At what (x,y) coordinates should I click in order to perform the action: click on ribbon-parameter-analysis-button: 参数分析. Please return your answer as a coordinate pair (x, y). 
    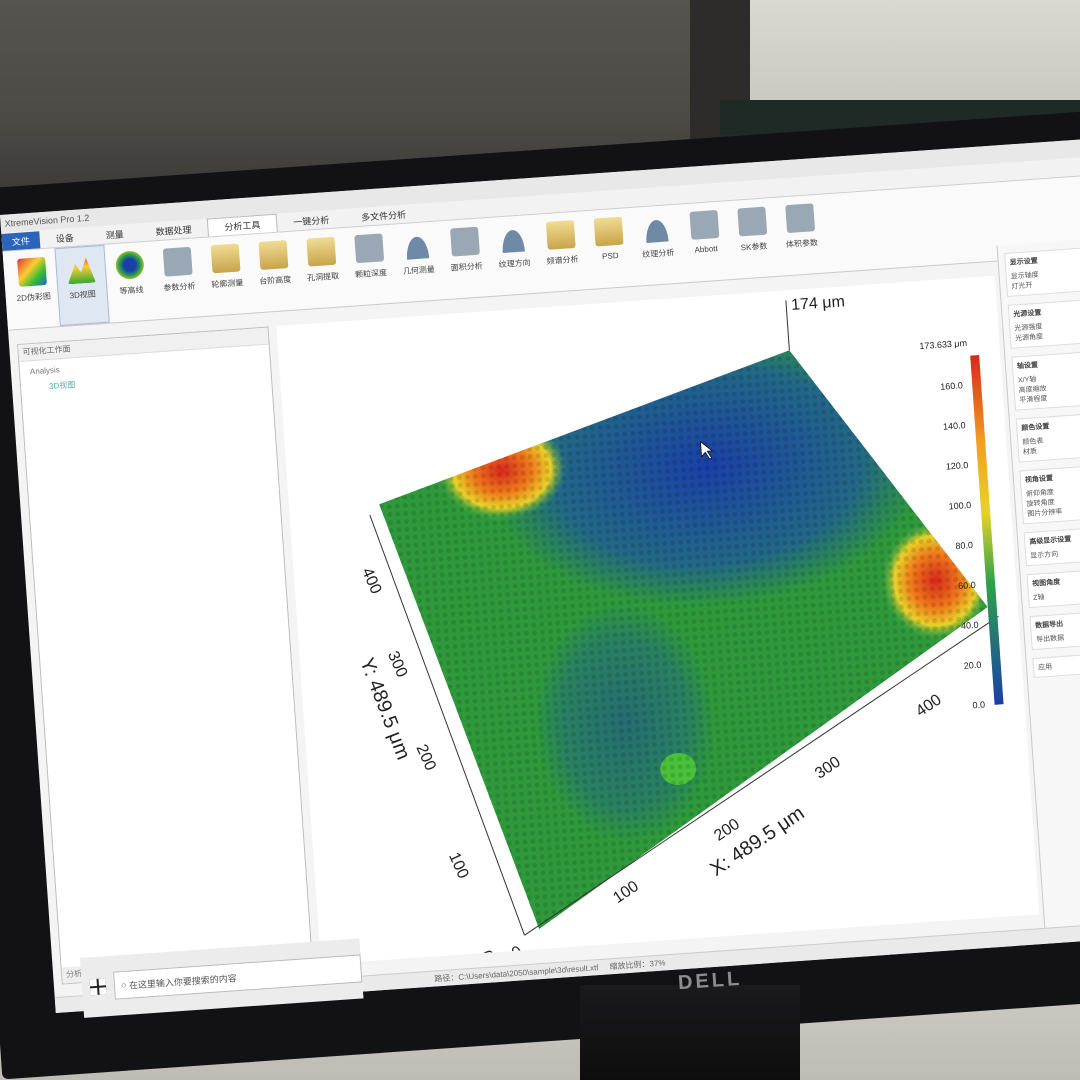
    Looking at the image, I should click on (178, 278).